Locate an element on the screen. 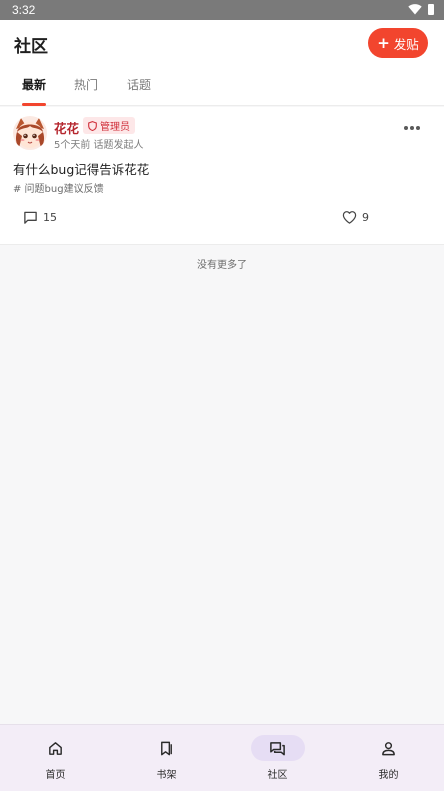  bookmark-icon is located at coordinates (166, 748).